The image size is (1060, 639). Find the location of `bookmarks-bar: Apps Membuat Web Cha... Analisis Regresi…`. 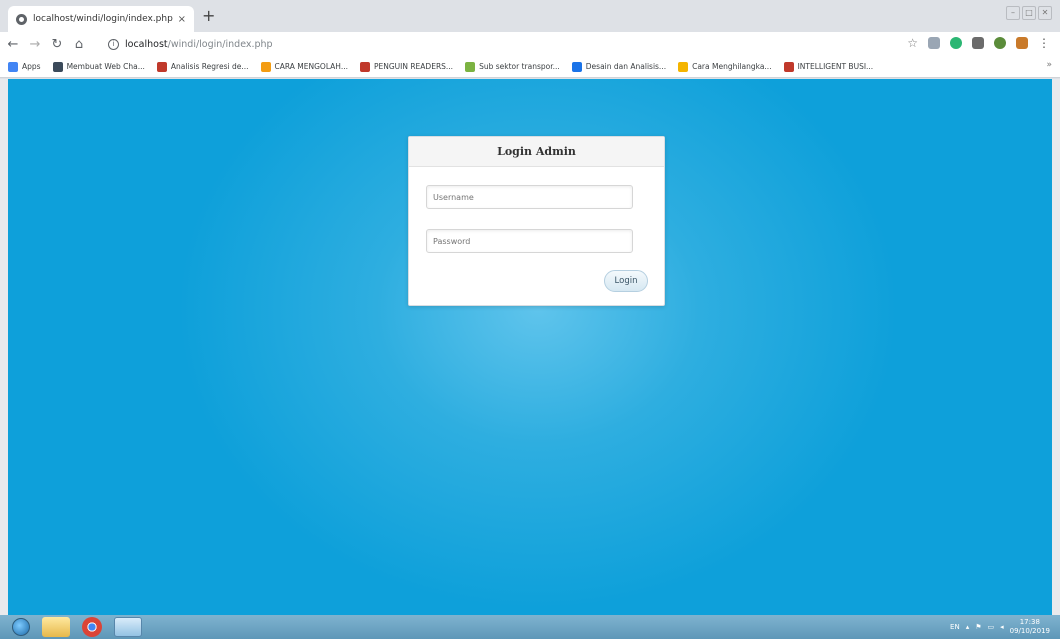

bookmarks-bar: Apps Membuat Web Cha... Analisis Regresi… is located at coordinates (530, 67).